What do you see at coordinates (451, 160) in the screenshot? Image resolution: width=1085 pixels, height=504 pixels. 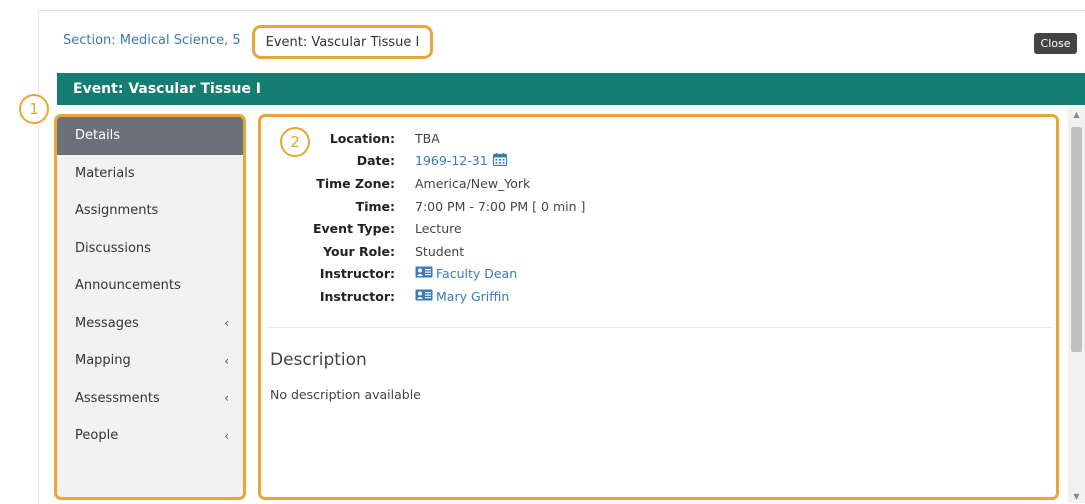 I see `date-link: 1969-12-31` at bounding box center [451, 160].